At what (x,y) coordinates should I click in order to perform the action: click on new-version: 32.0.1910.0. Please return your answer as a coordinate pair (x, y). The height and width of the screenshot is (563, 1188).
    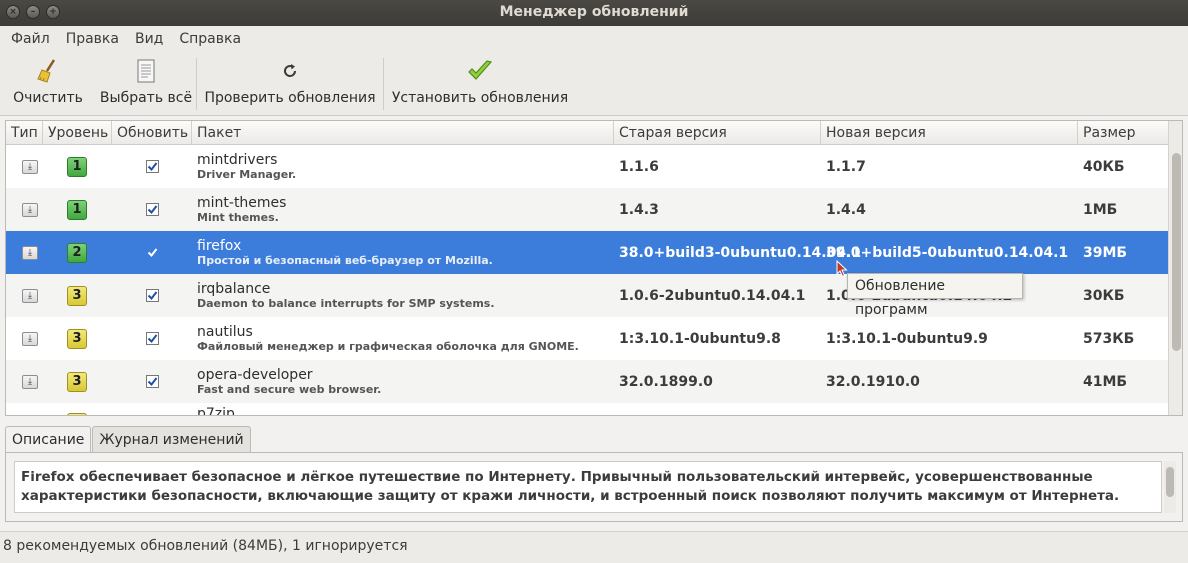
    Looking at the image, I should click on (873, 381).